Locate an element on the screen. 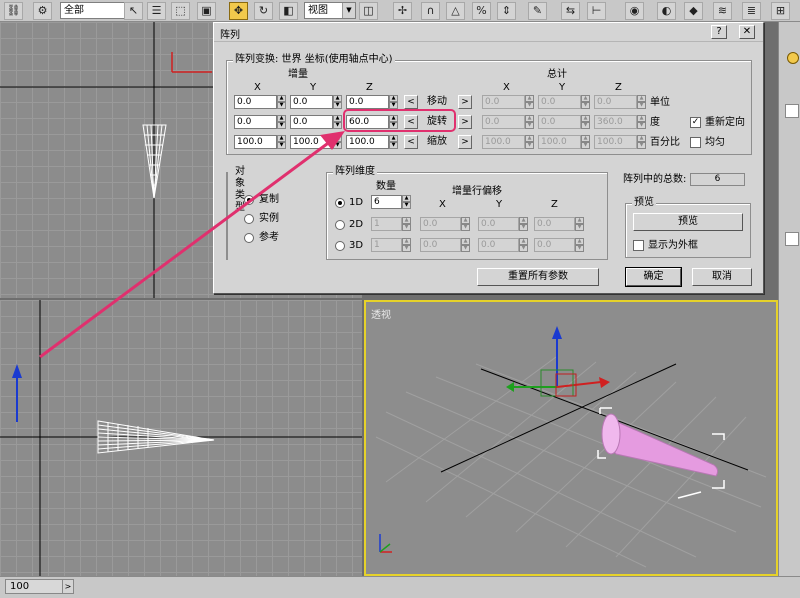 This screenshot has height=598, width=800. dim-2d-radio is located at coordinates (340, 225).